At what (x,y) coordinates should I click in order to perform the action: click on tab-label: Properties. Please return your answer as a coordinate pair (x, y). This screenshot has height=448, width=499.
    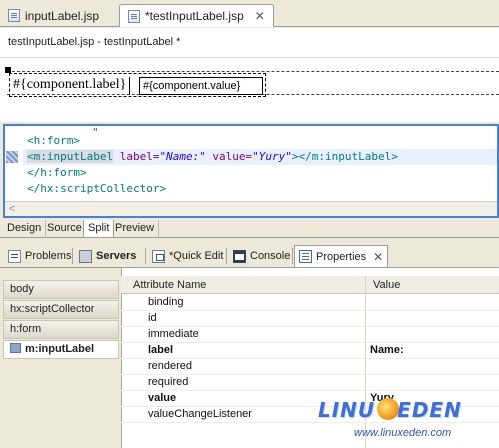
    Looking at the image, I should click on (341, 256).